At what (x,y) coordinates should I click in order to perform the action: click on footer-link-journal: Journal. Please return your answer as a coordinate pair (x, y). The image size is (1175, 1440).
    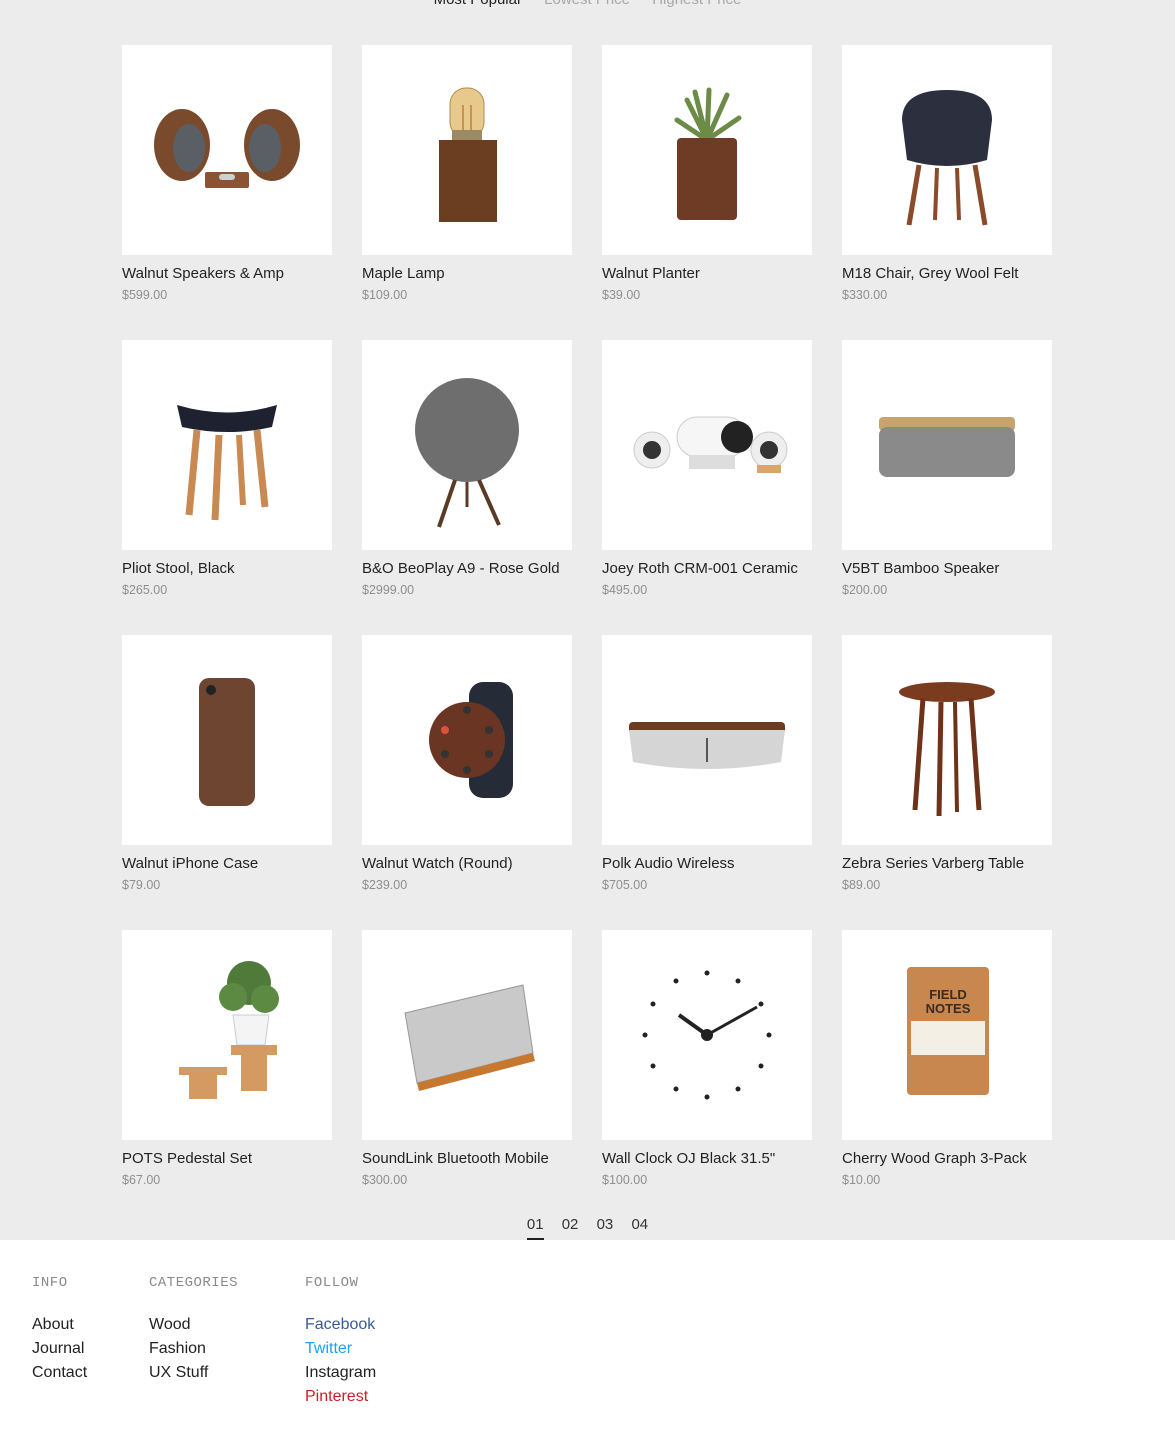
    Looking at the image, I should click on (59, 1349).